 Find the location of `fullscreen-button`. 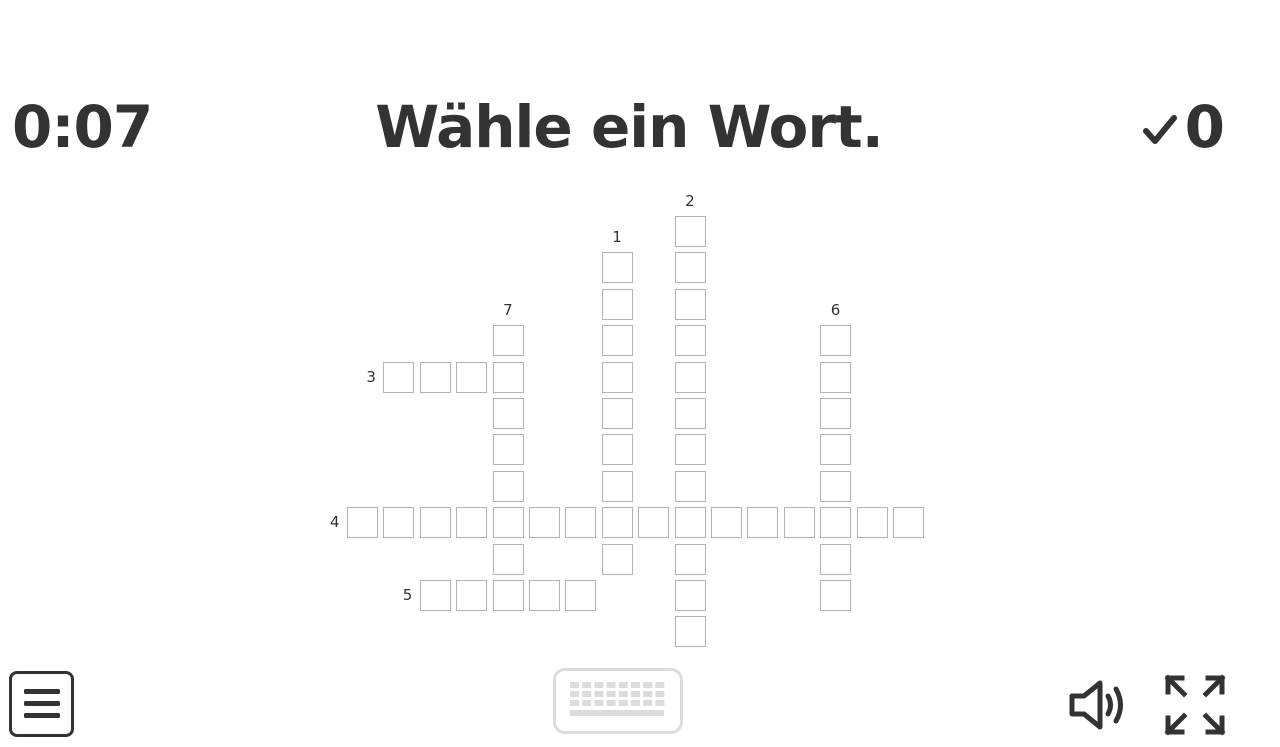

fullscreen-button is located at coordinates (1195, 705).